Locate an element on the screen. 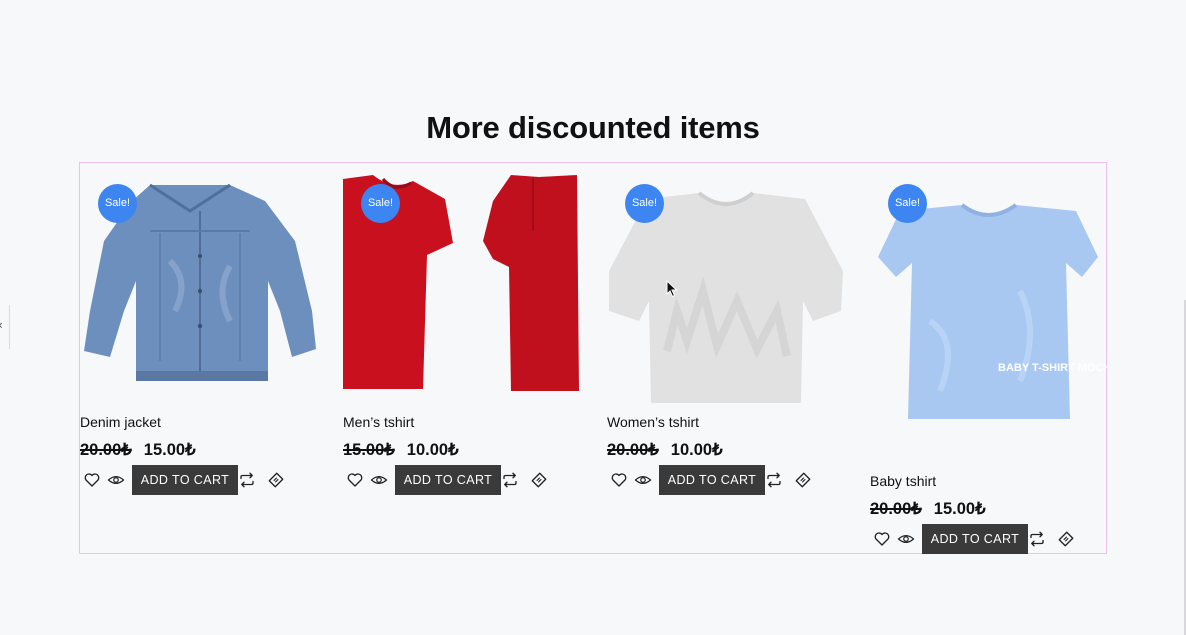 The image size is (1186, 635). old-price: 15.00₺ is located at coordinates (369, 450).